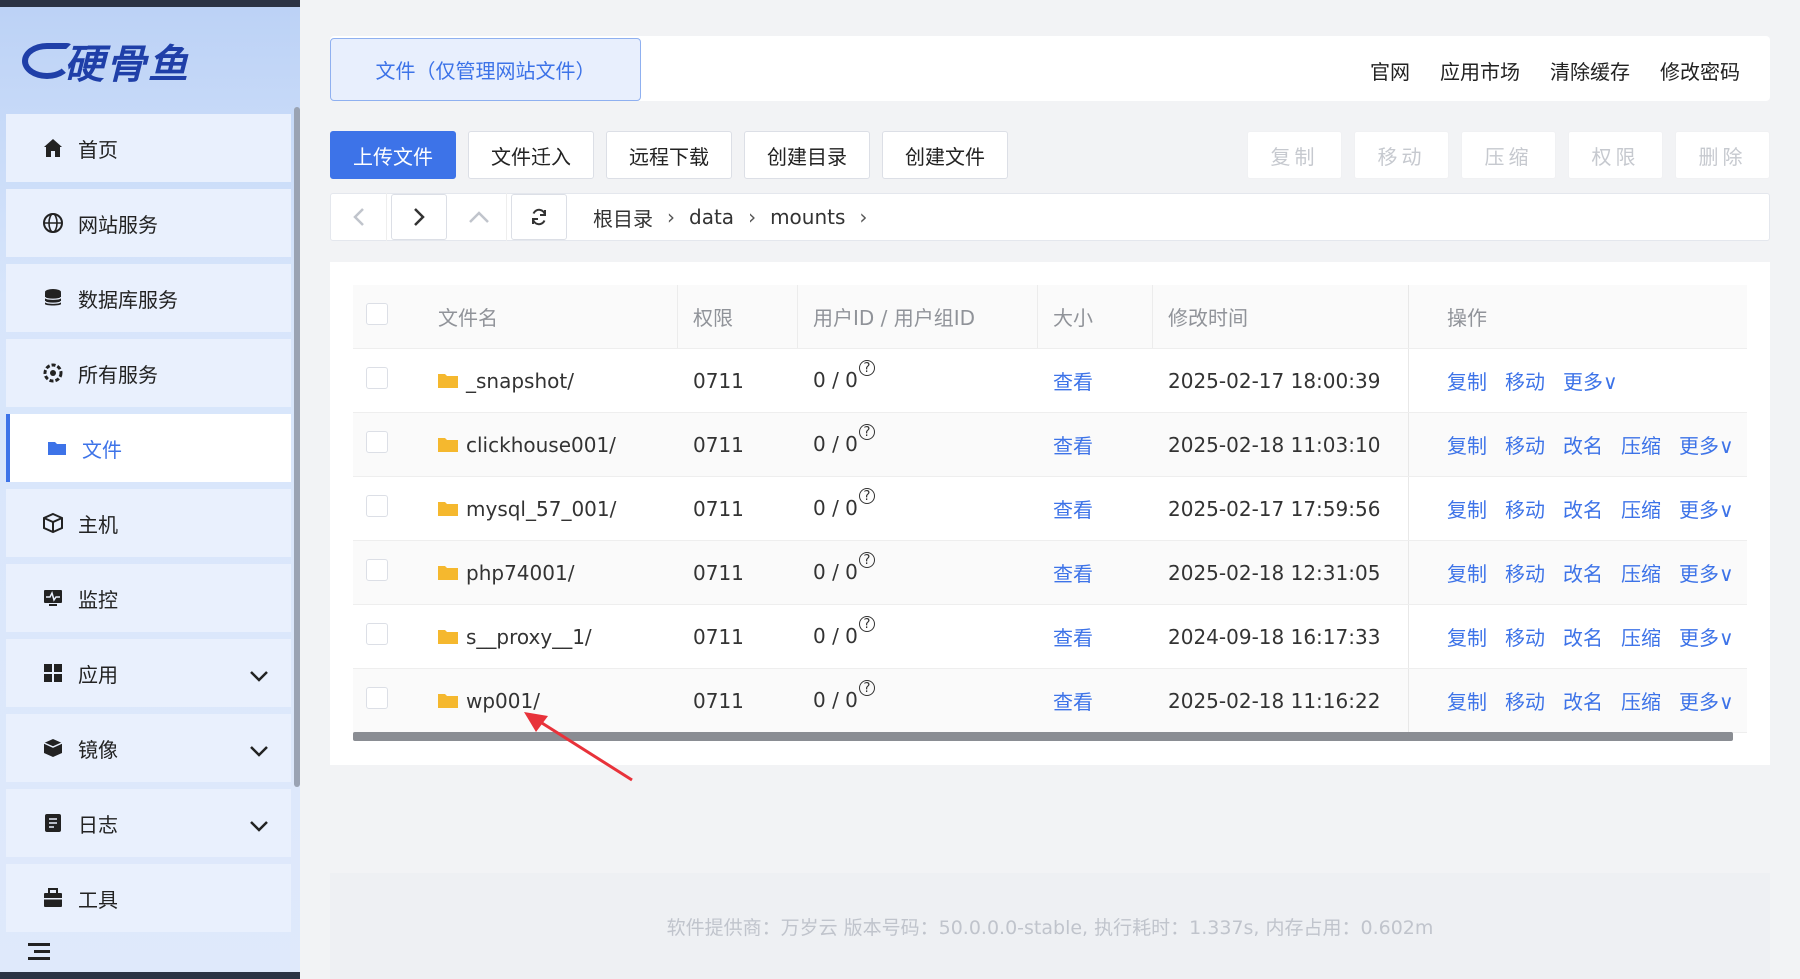 The height and width of the screenshot is (979, 1800). Describe the element at coordinates (541, 509) in the screenshot. I see `file-name: mysql_57_001/` at that location.